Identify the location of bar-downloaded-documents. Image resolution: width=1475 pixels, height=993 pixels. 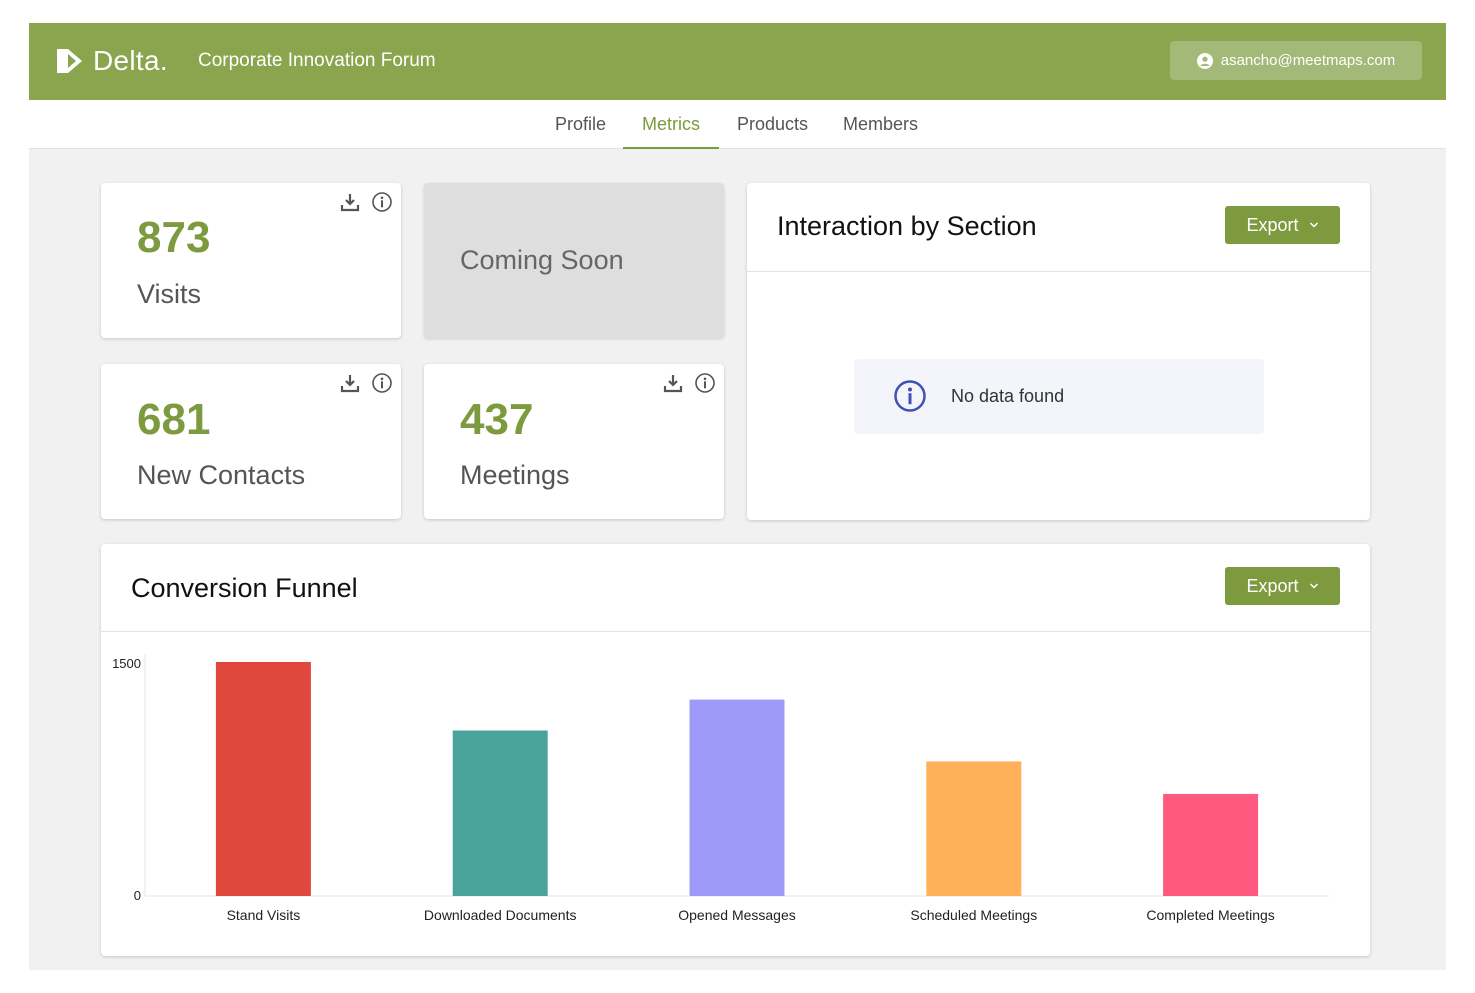
(500, 813).